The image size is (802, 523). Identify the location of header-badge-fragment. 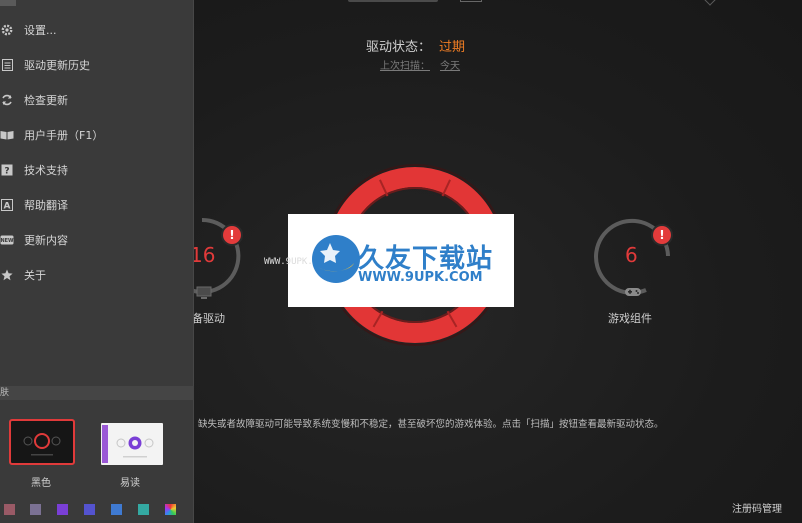
(471, 1).